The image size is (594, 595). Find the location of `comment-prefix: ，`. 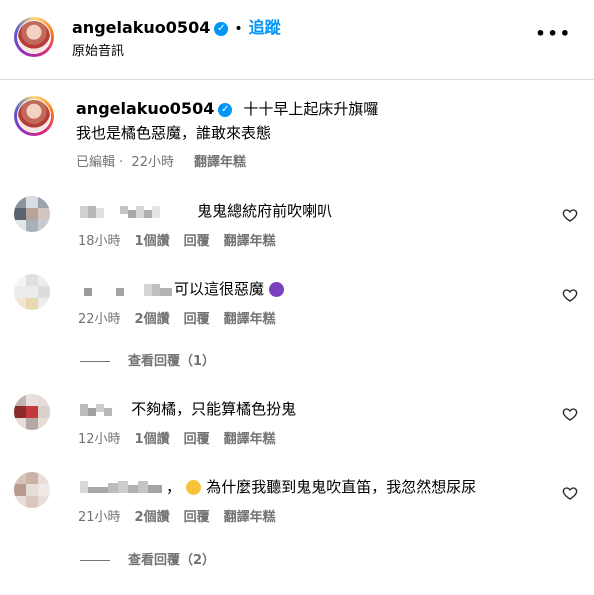

comment-prefix: ， is located at coordinates (174, 487).